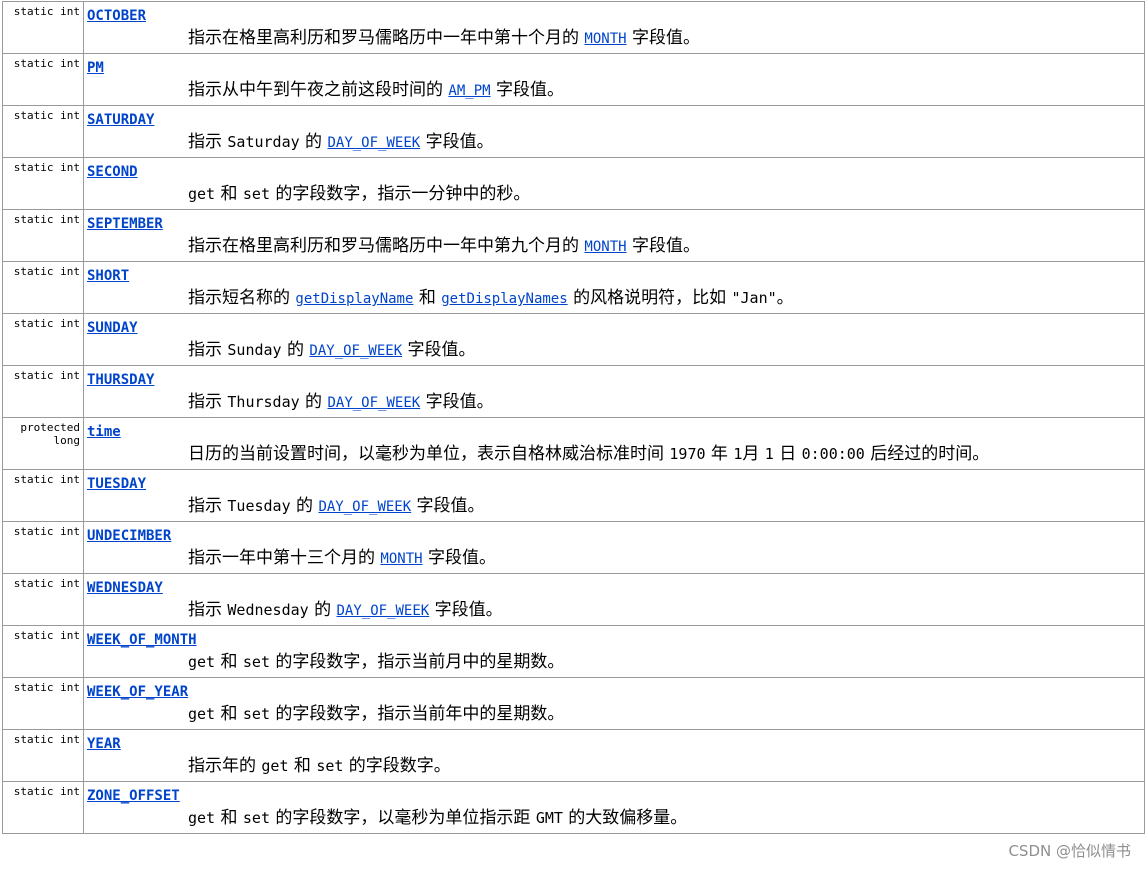  Describe the element at coordinates (417, 714) in the screenshot. I see `description-text: 的字段数字，指示当前年中的星期数。` at that location.